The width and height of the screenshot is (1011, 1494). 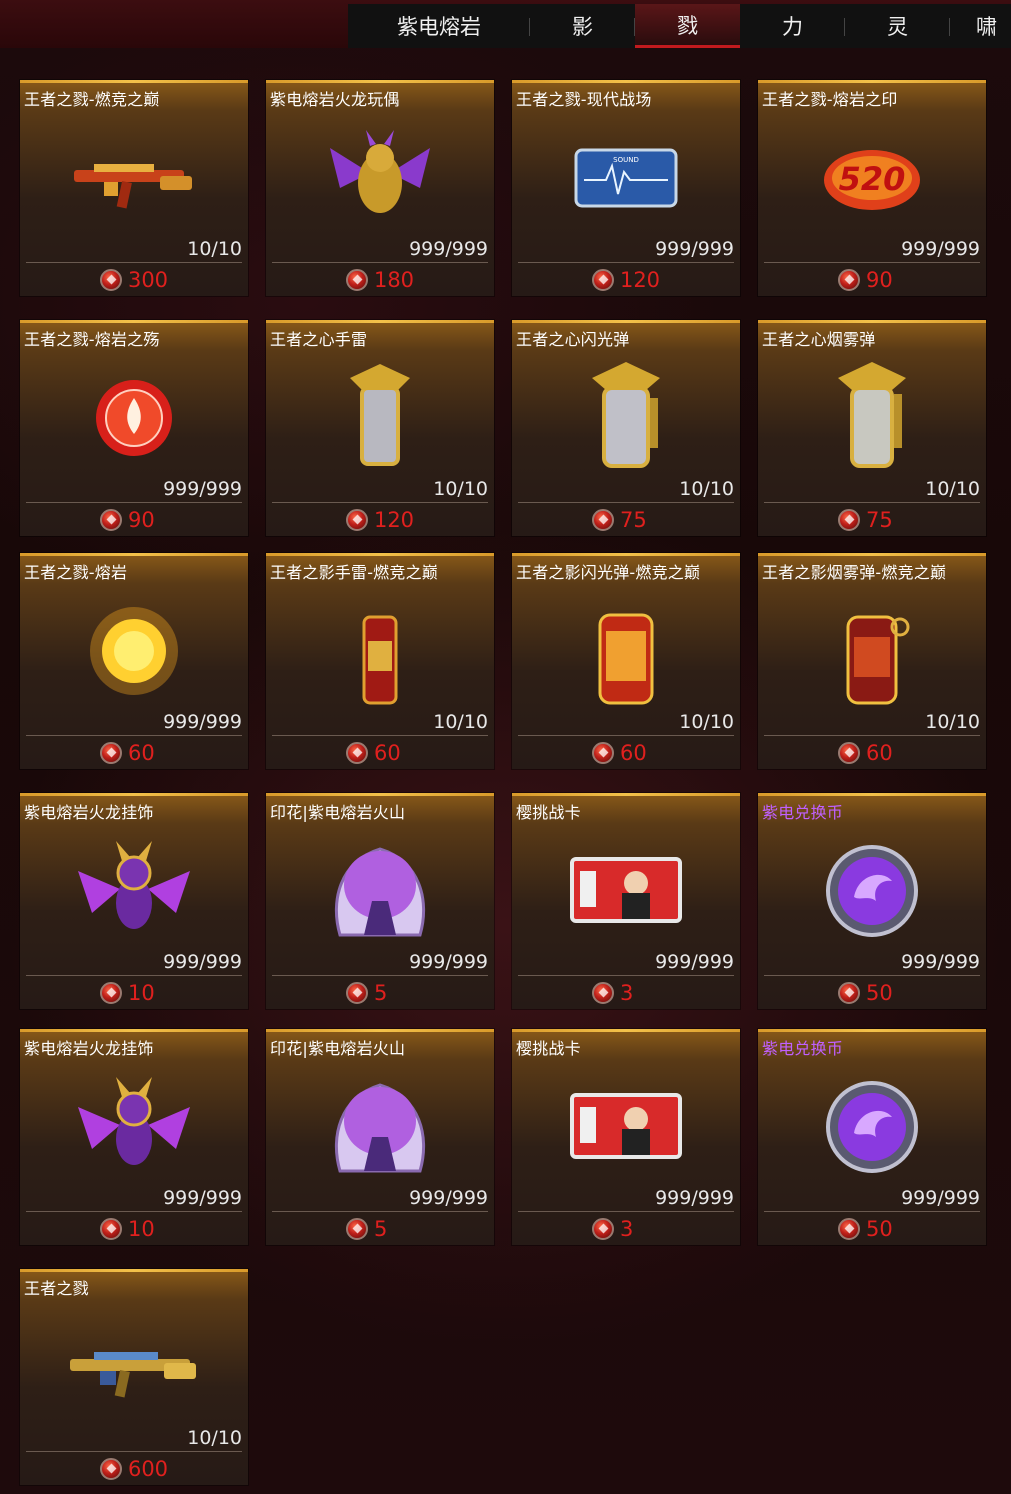 I want to click on shop-item-card: 王者之心手雷 10/10 120, so click(x=380, y=428).